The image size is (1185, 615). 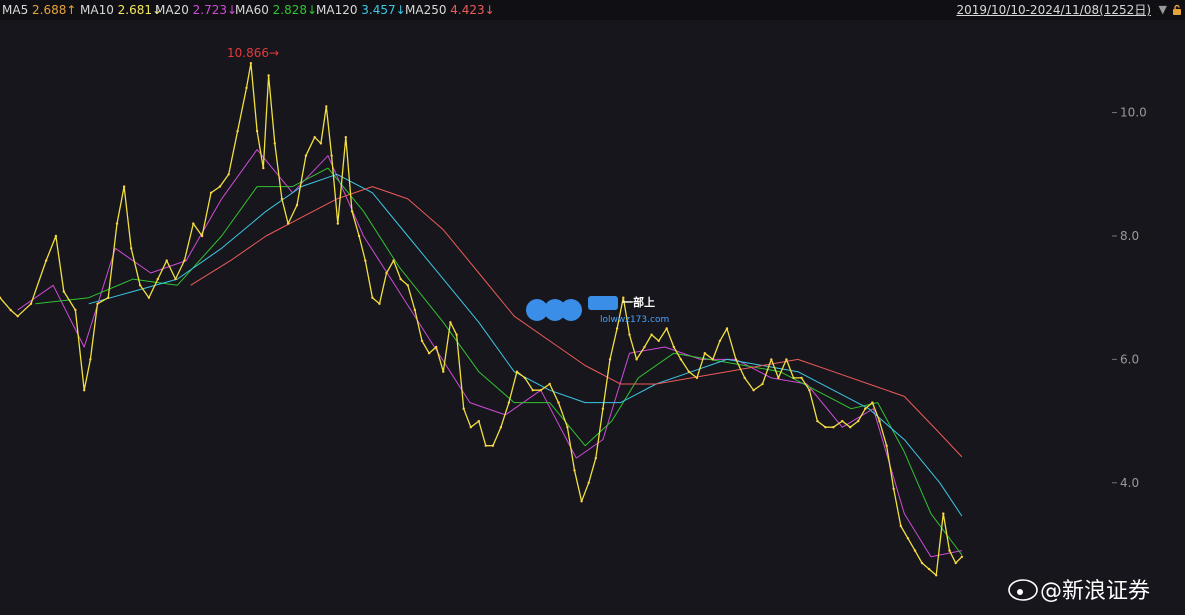 I want to click on y-tick-label: 4.0, so click(x=1129, y=483).